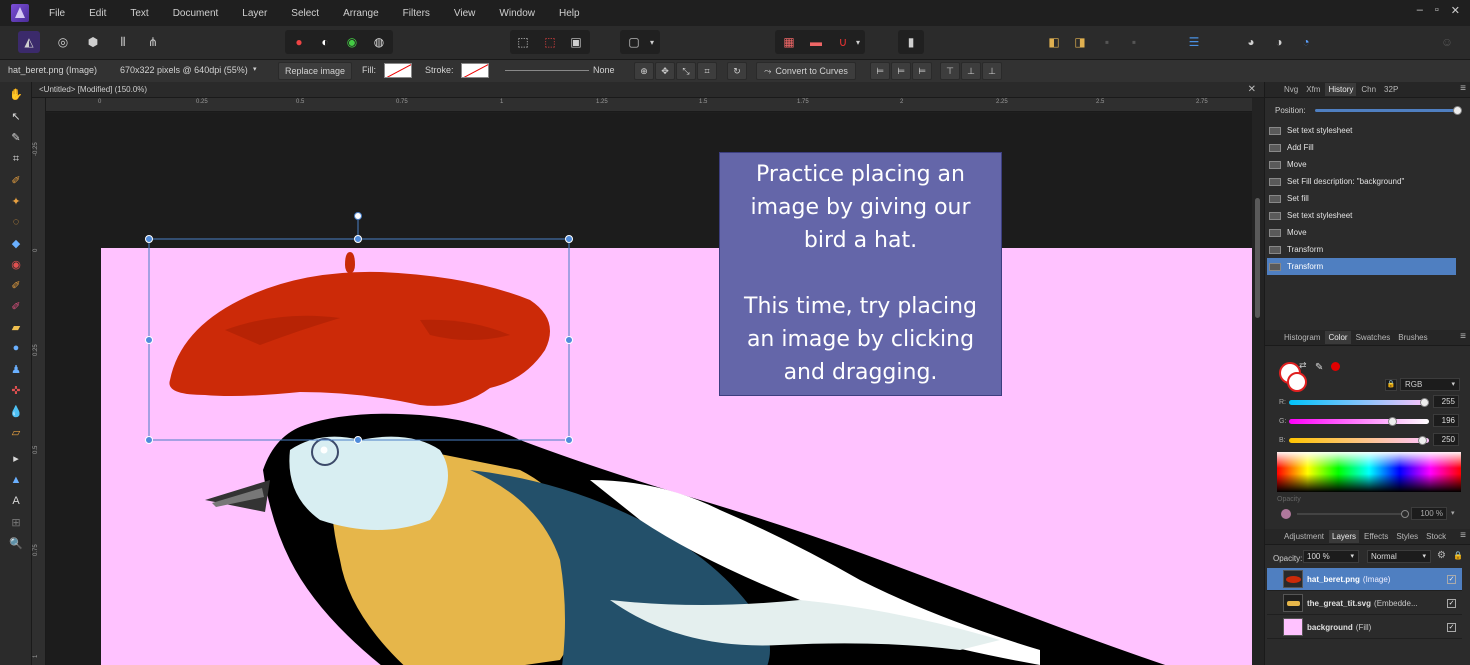 Image resolution: width=1470 pixels, height=665 pixels. What do you see at coordinates (1297, 382) in the screenshot?
I see `stroke-color-well` at bounding box center [1297, 382].